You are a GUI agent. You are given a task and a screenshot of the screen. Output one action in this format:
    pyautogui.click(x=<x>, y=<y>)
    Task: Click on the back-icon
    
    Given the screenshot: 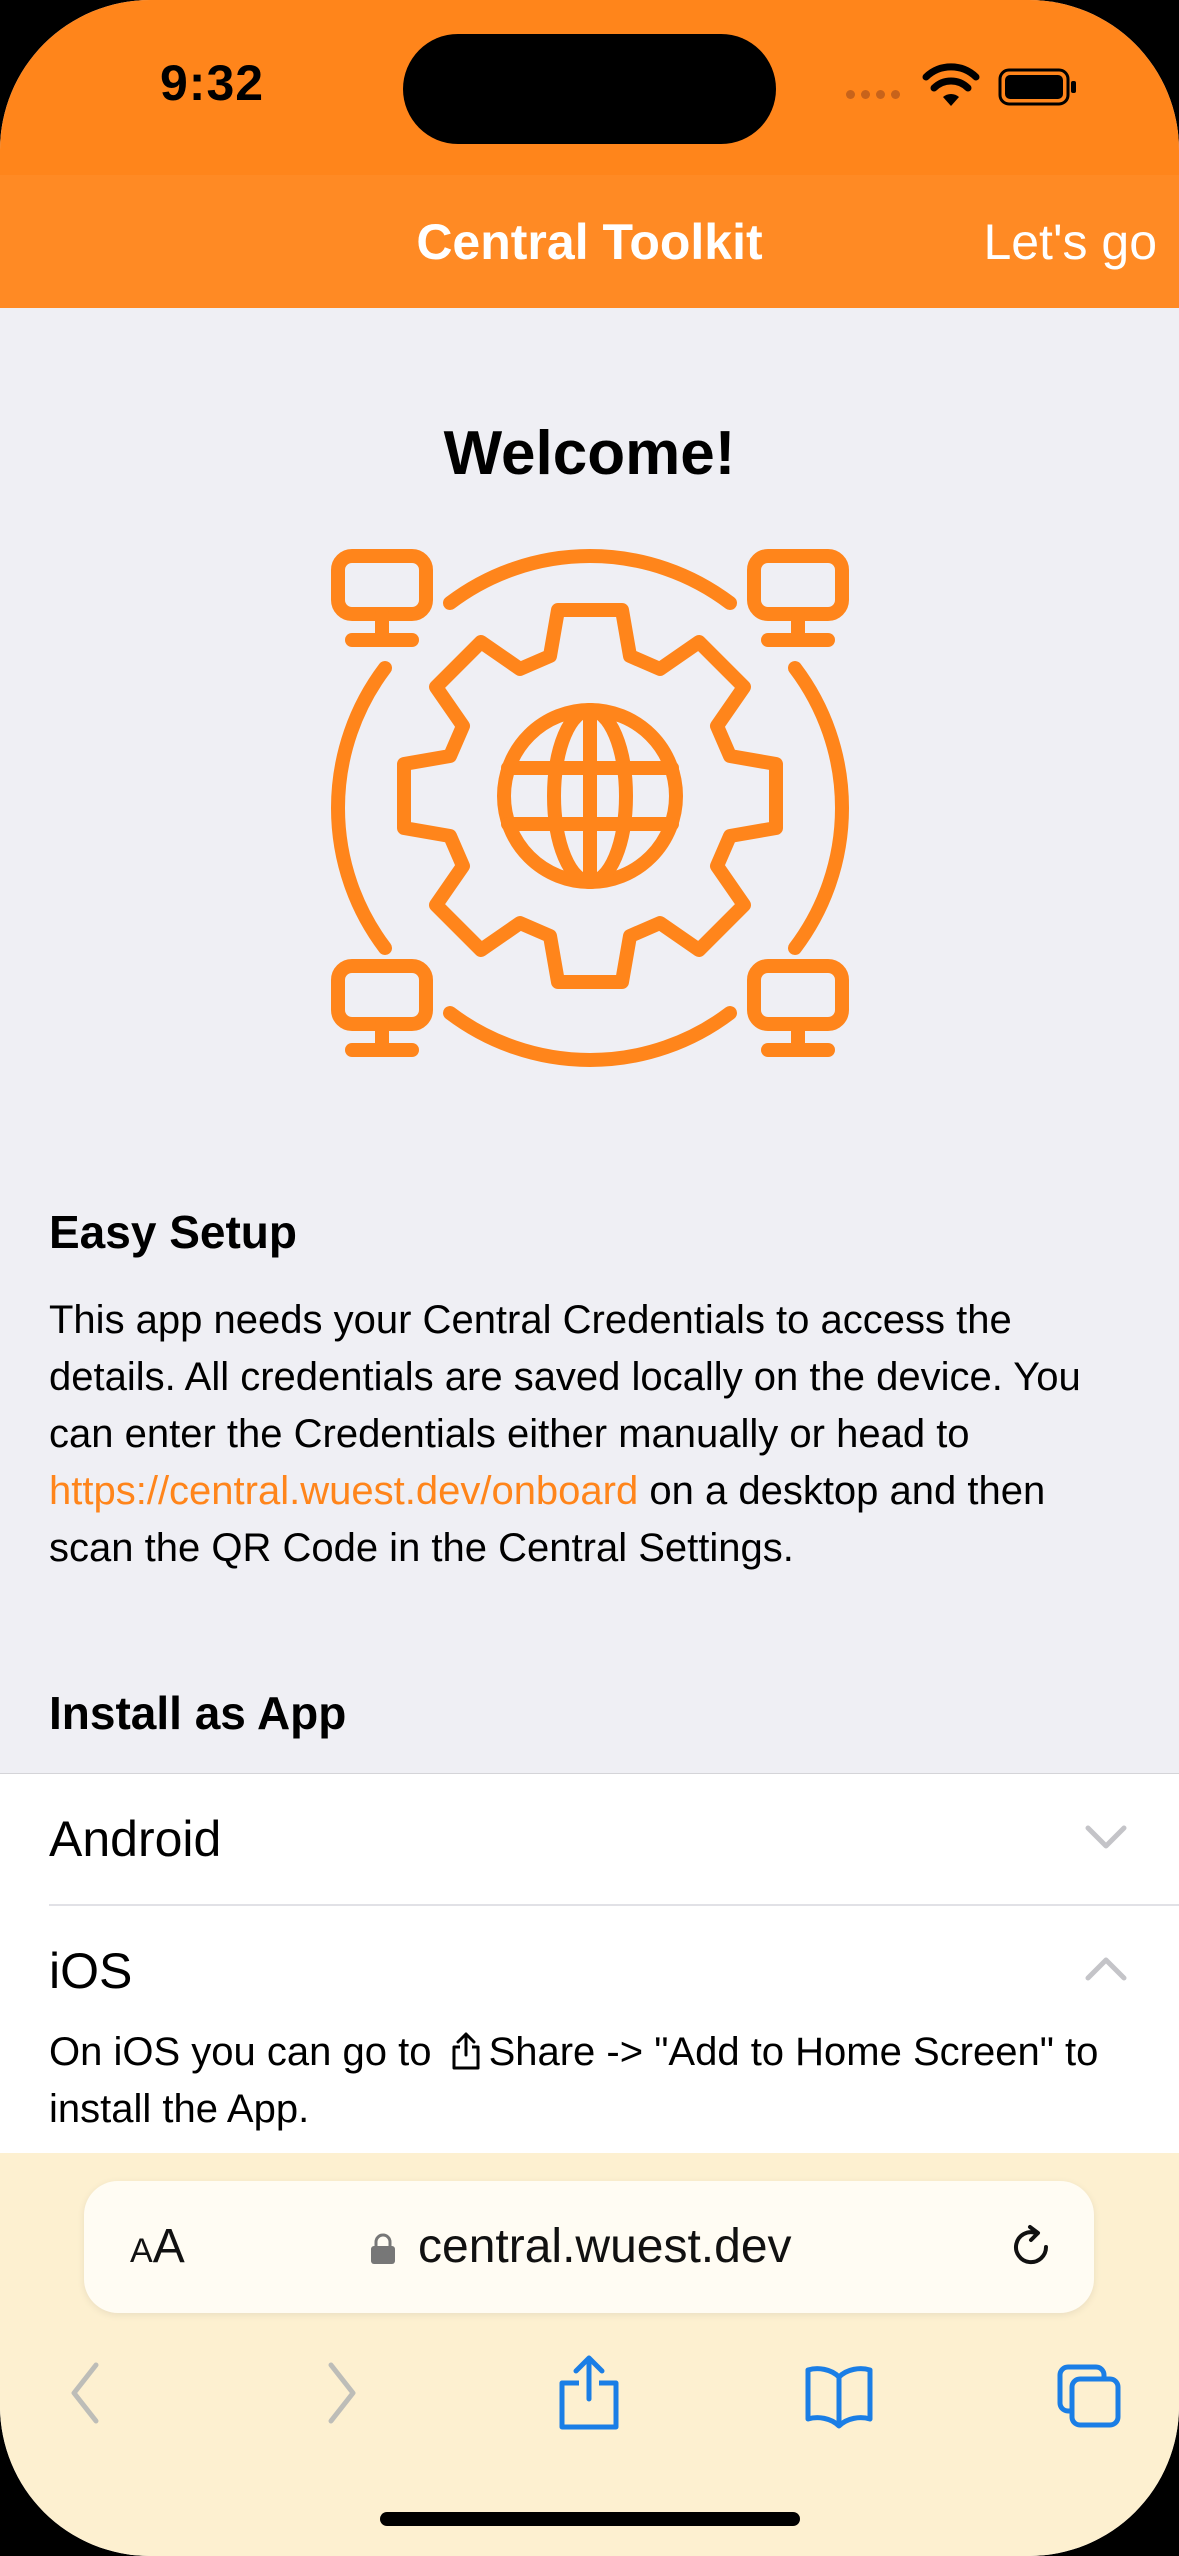 What is the action you would take?
    pyautogui.click(x=87, y=2393)
    